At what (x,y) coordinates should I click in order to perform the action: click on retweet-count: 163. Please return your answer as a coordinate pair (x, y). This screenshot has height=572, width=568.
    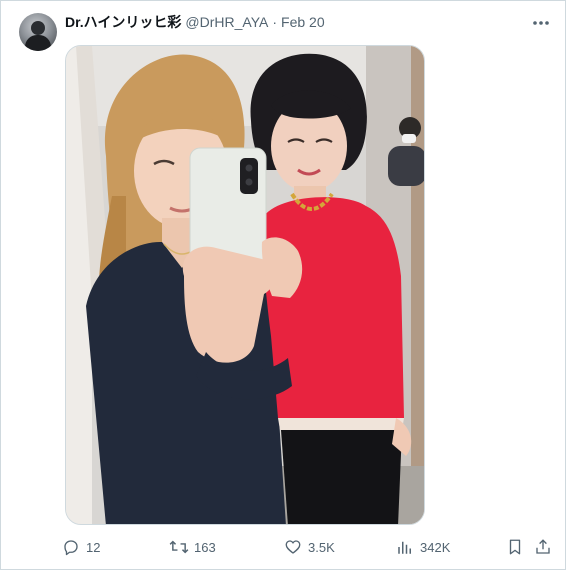
    Looking at the image, I should click on (205, 547).